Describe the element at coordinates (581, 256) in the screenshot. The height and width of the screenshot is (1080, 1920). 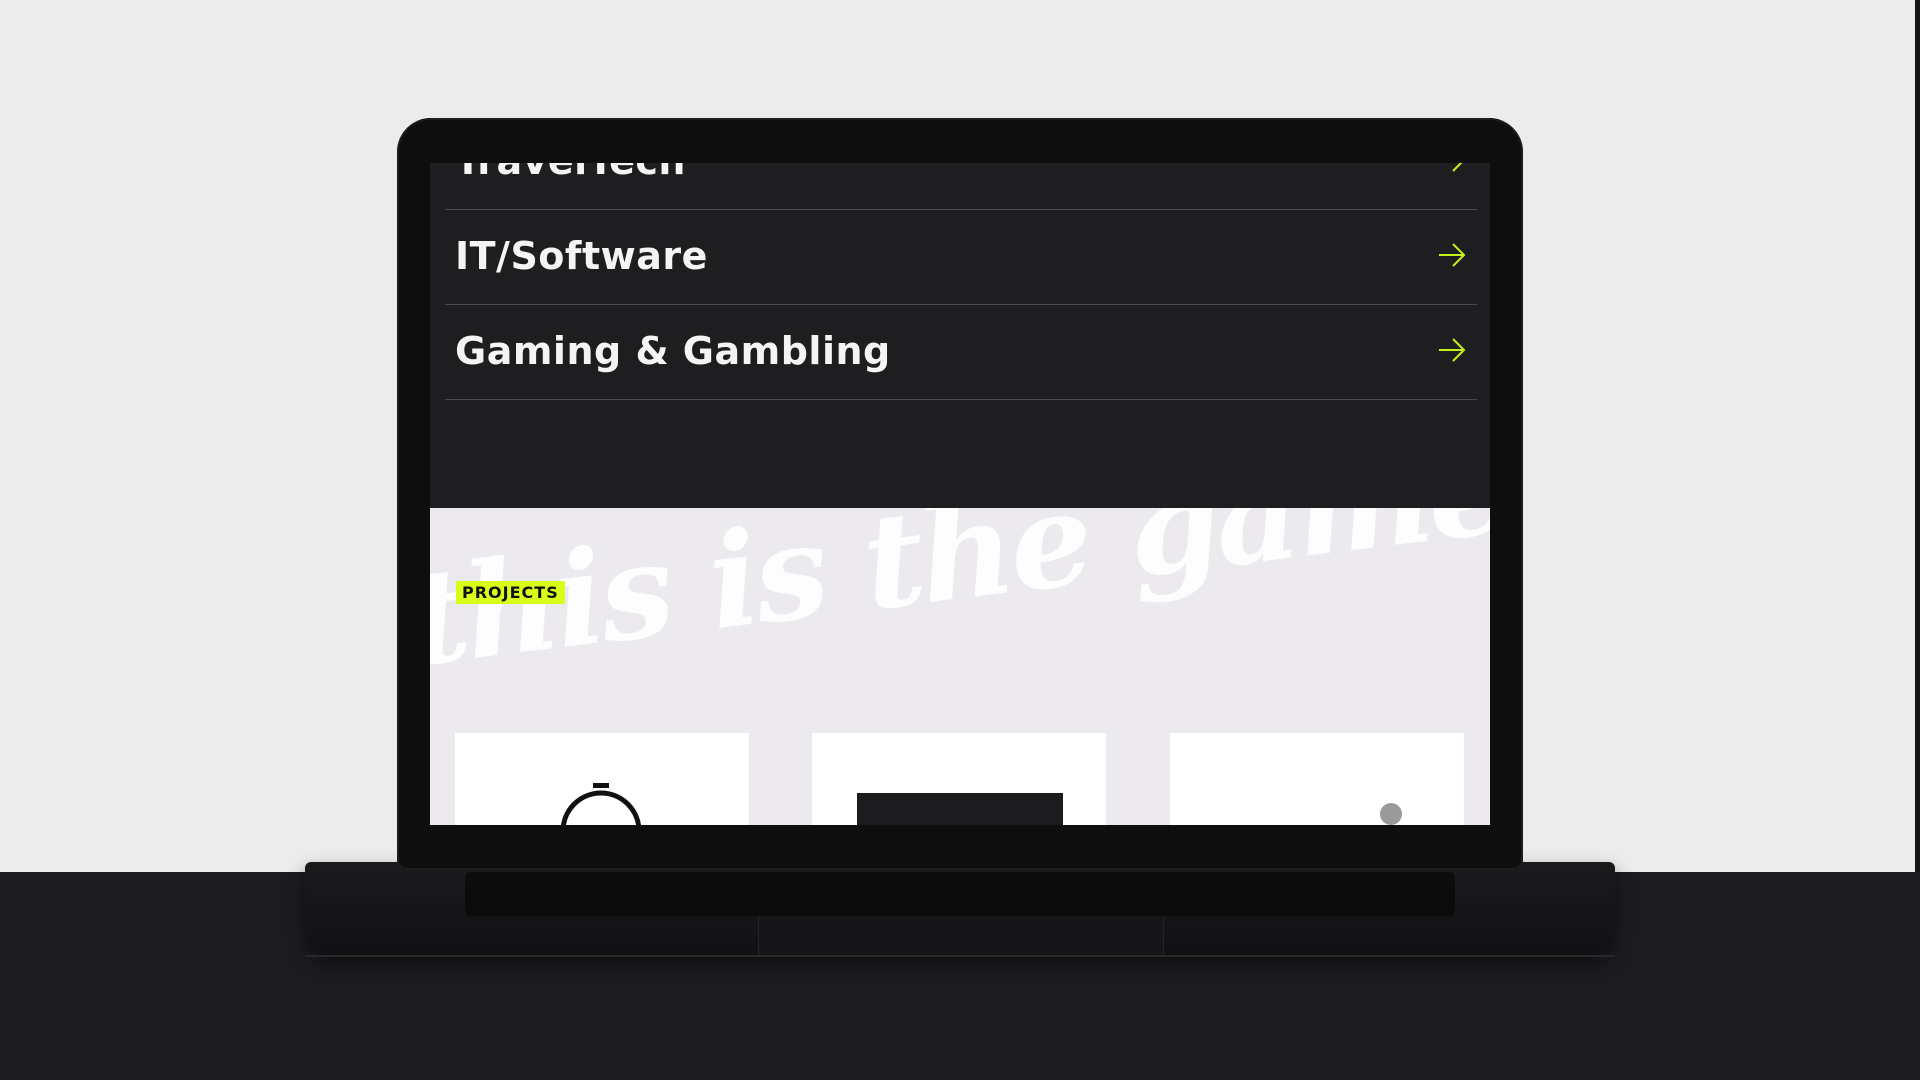
I see `industry-label: IT/Software` at that location.